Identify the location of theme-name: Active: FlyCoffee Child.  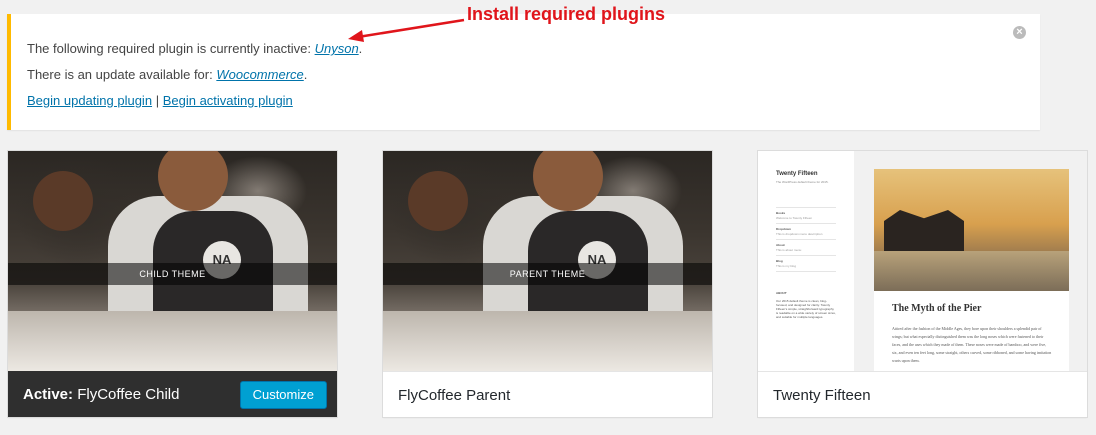
(101, 394).